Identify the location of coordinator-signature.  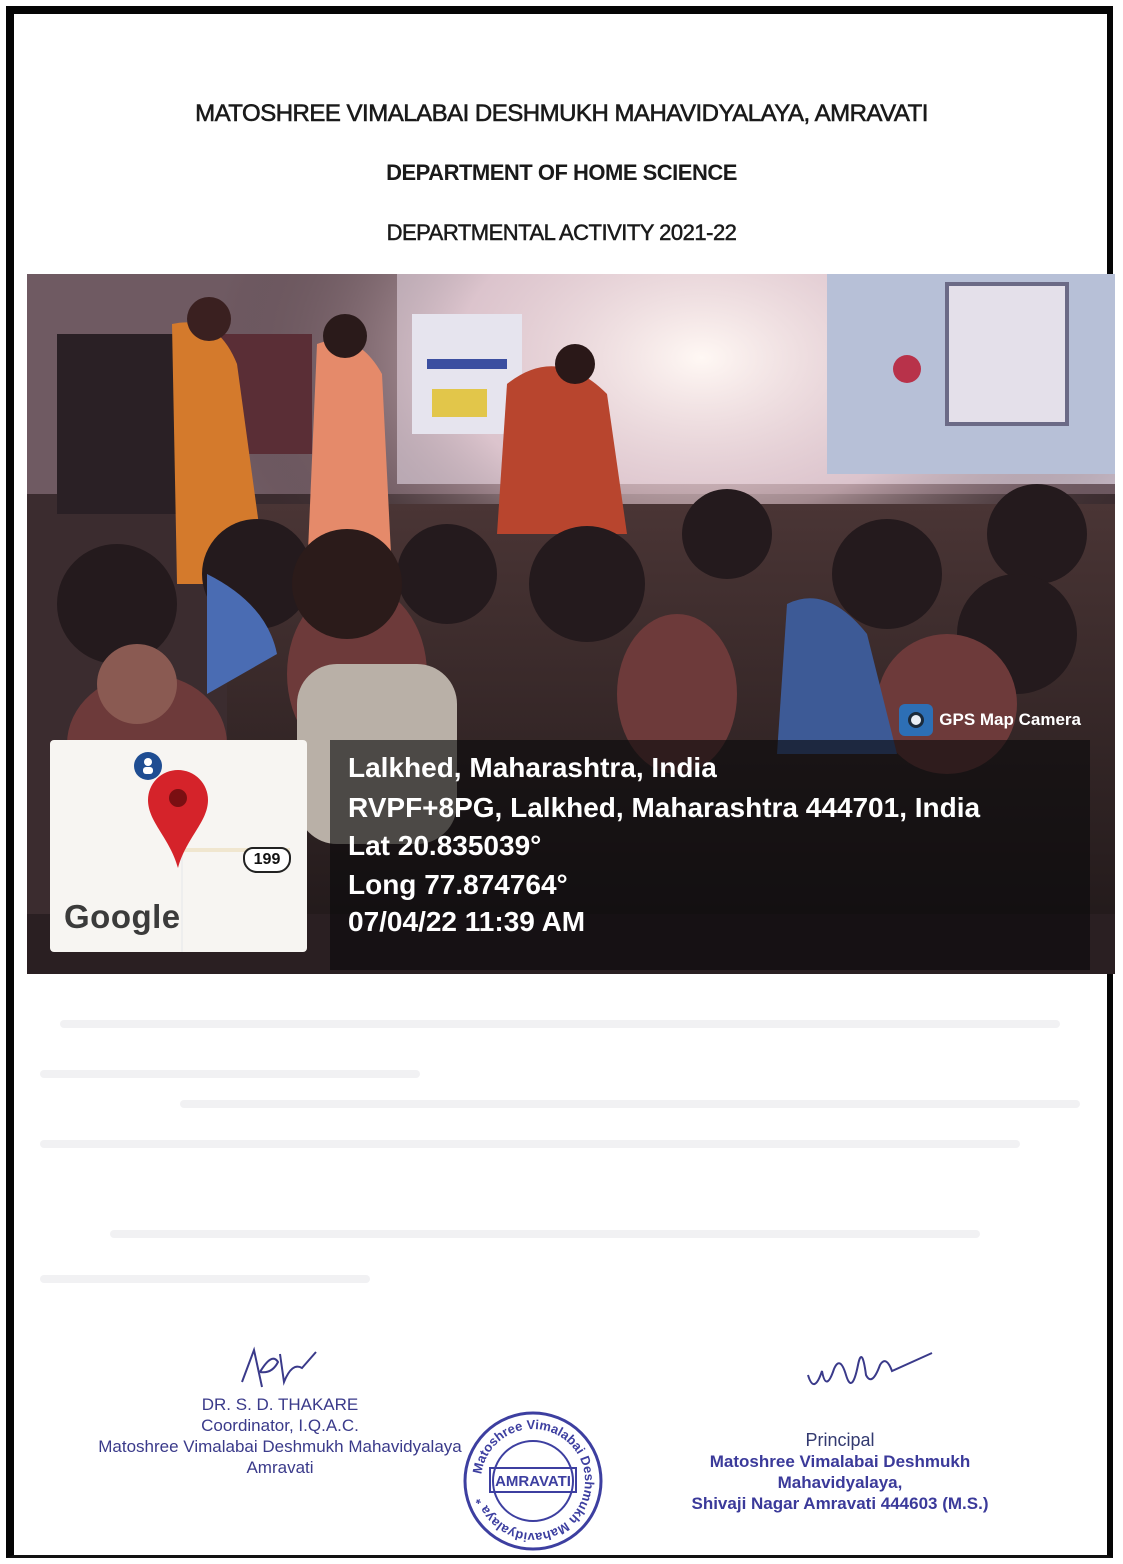
(279, 1367).